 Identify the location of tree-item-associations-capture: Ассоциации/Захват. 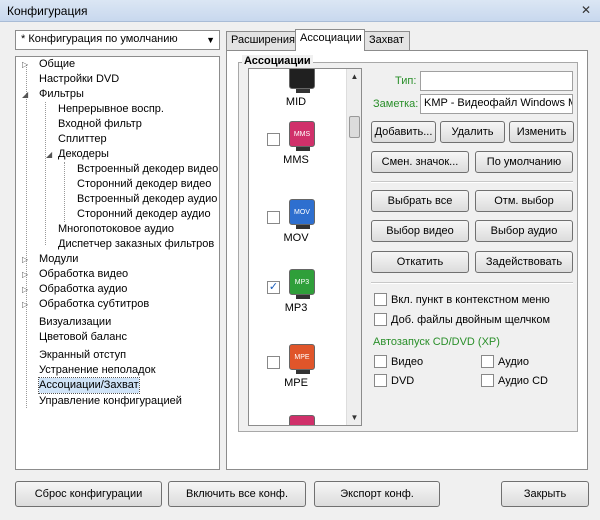
(89, 385).